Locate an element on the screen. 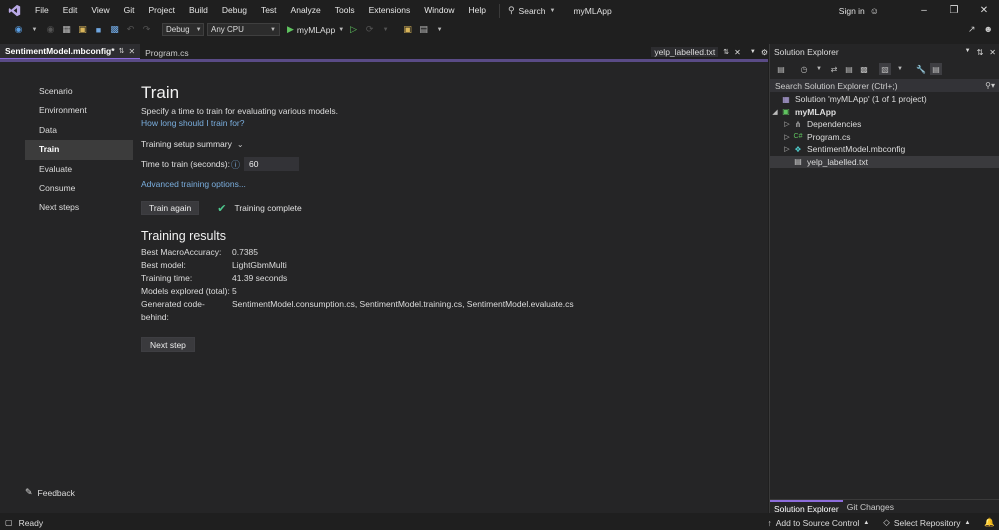  nav-item-train: Train is located at coordinates (79, 150).